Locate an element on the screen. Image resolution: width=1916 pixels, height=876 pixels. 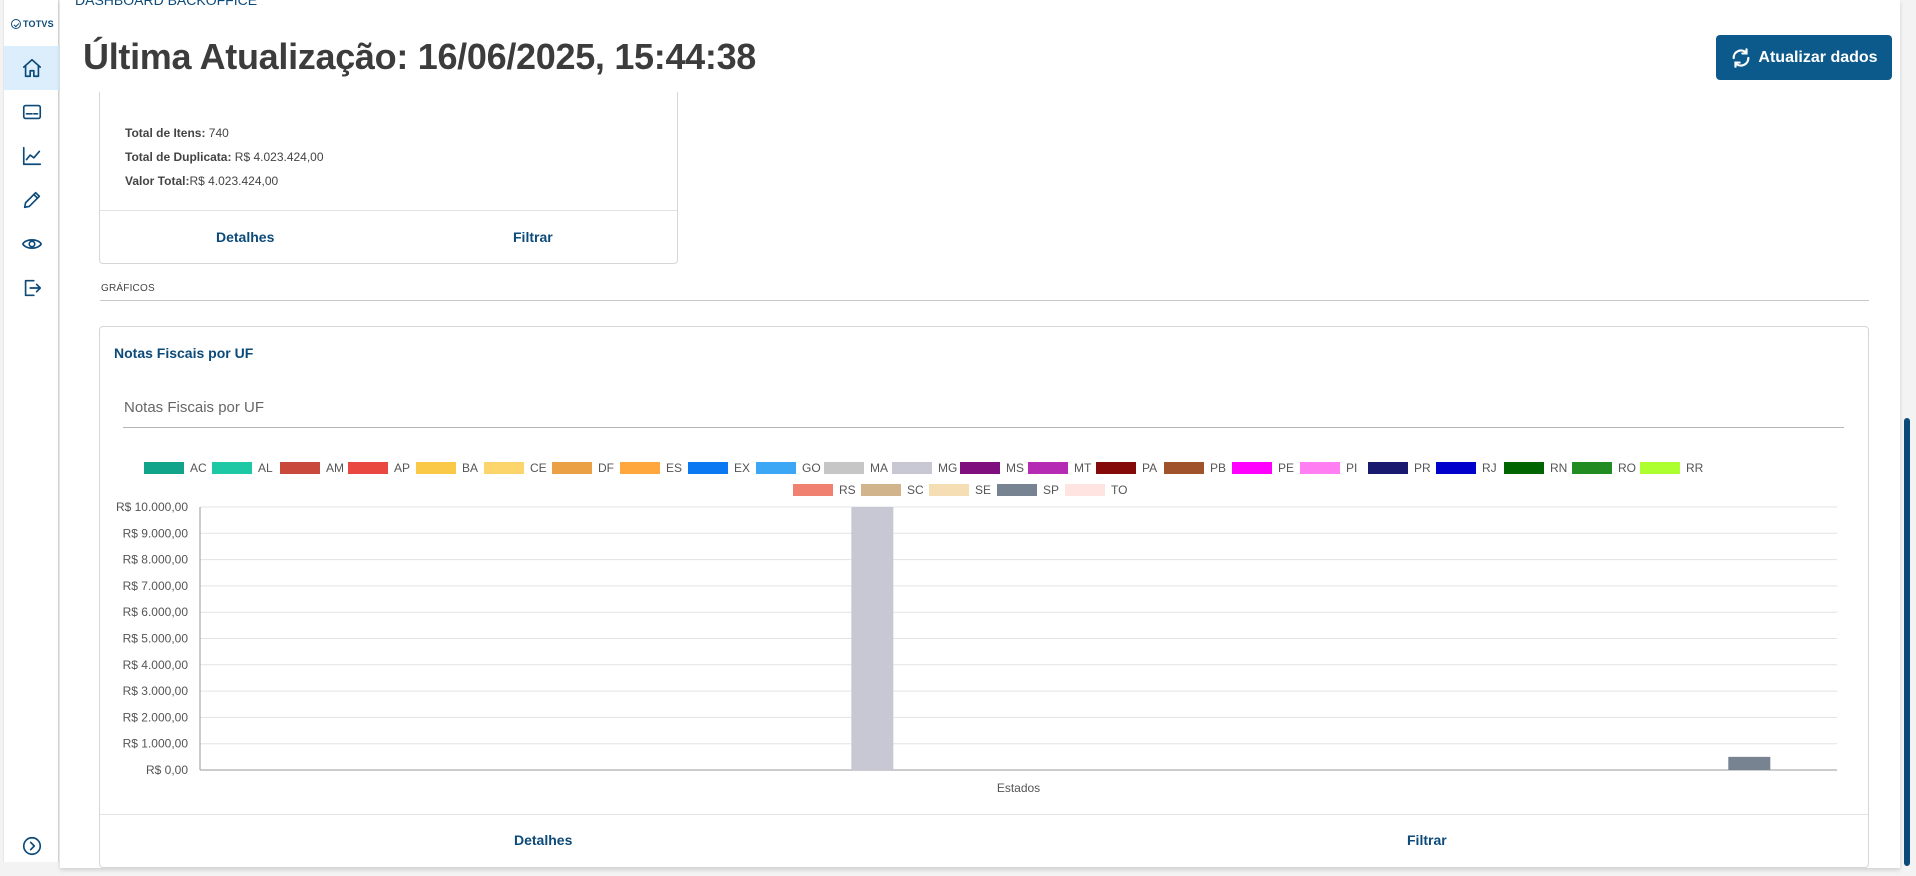
legend-label-df: DF is located at coordinates (606, 468).